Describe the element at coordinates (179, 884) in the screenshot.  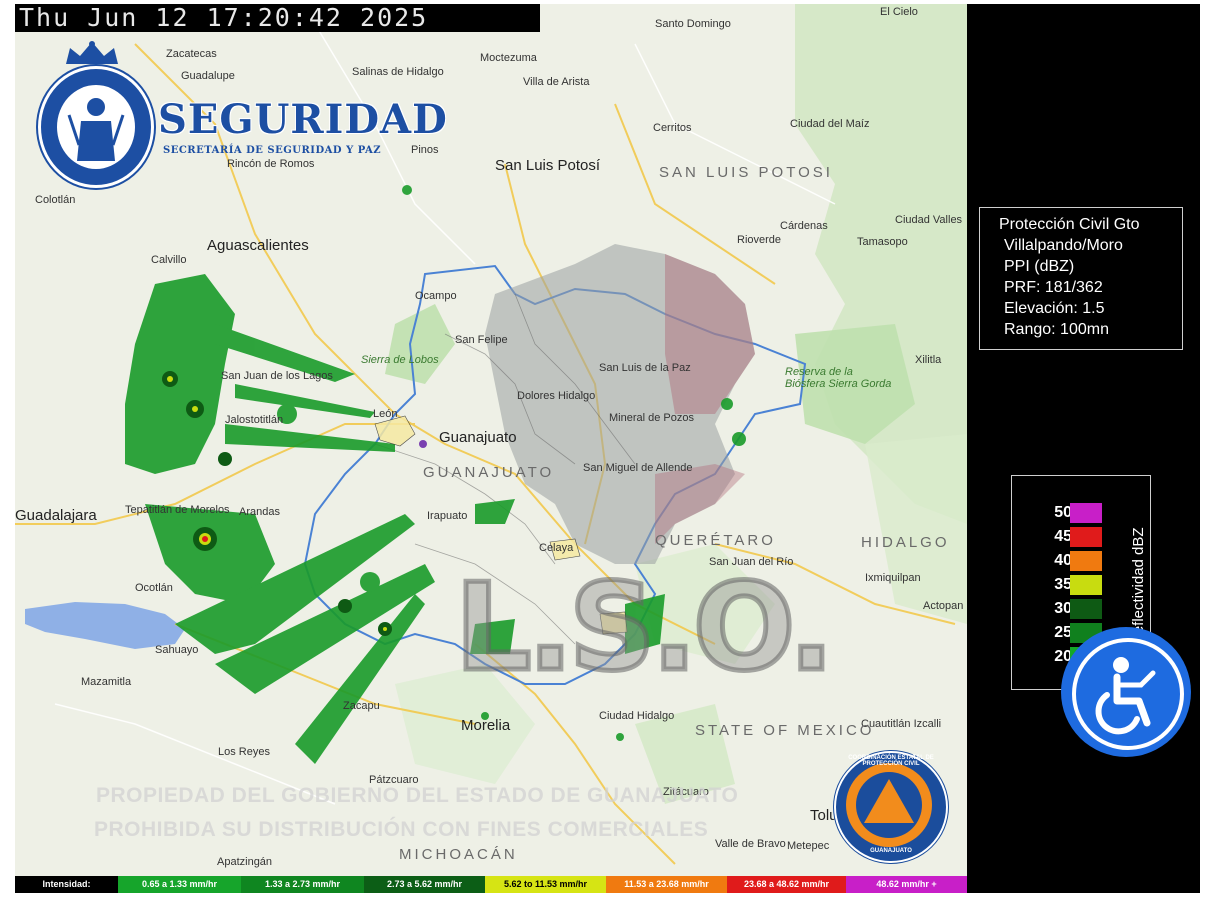
I see `intensity-range: 0.65 a 1.33 mm/hr` at that location.